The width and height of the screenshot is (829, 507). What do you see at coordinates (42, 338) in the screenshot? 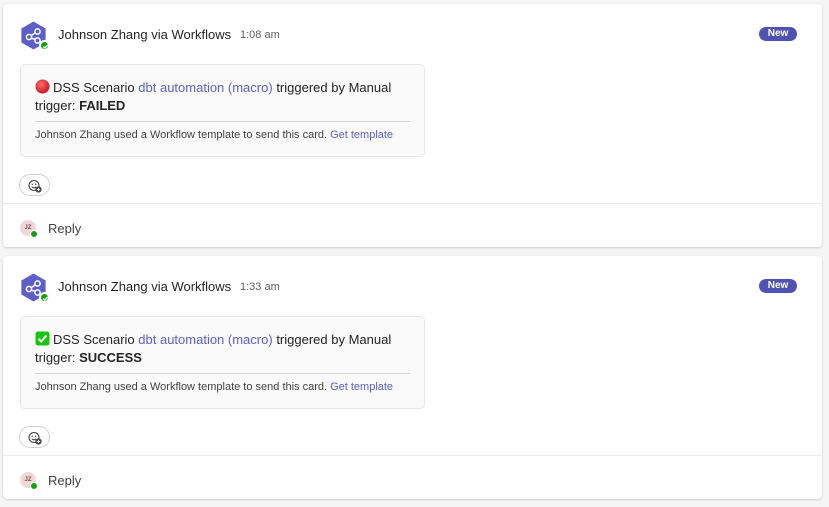
I see `green-check-icon` at bounding box center [42, 338].